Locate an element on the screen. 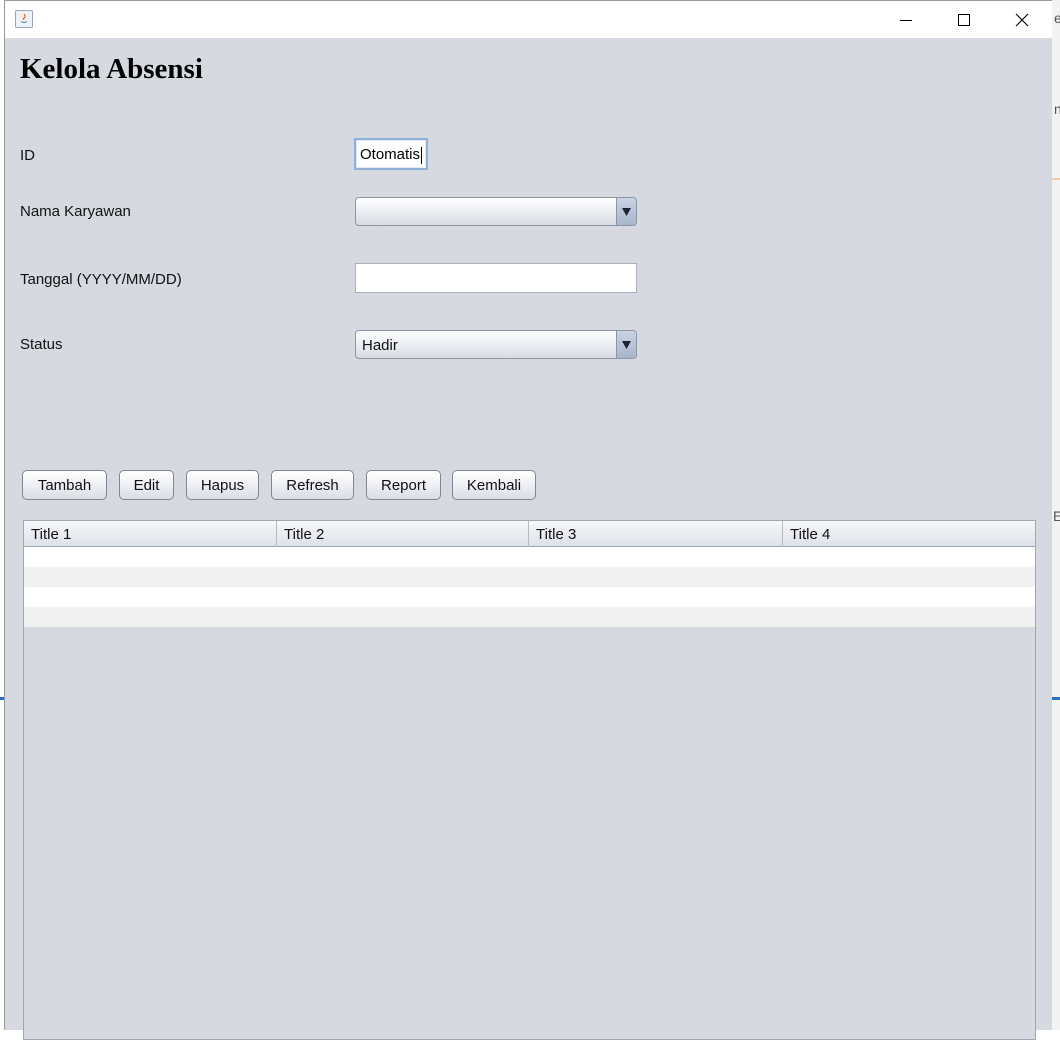  nama-karyawan-dropdown is located at coordinates (496, 211).